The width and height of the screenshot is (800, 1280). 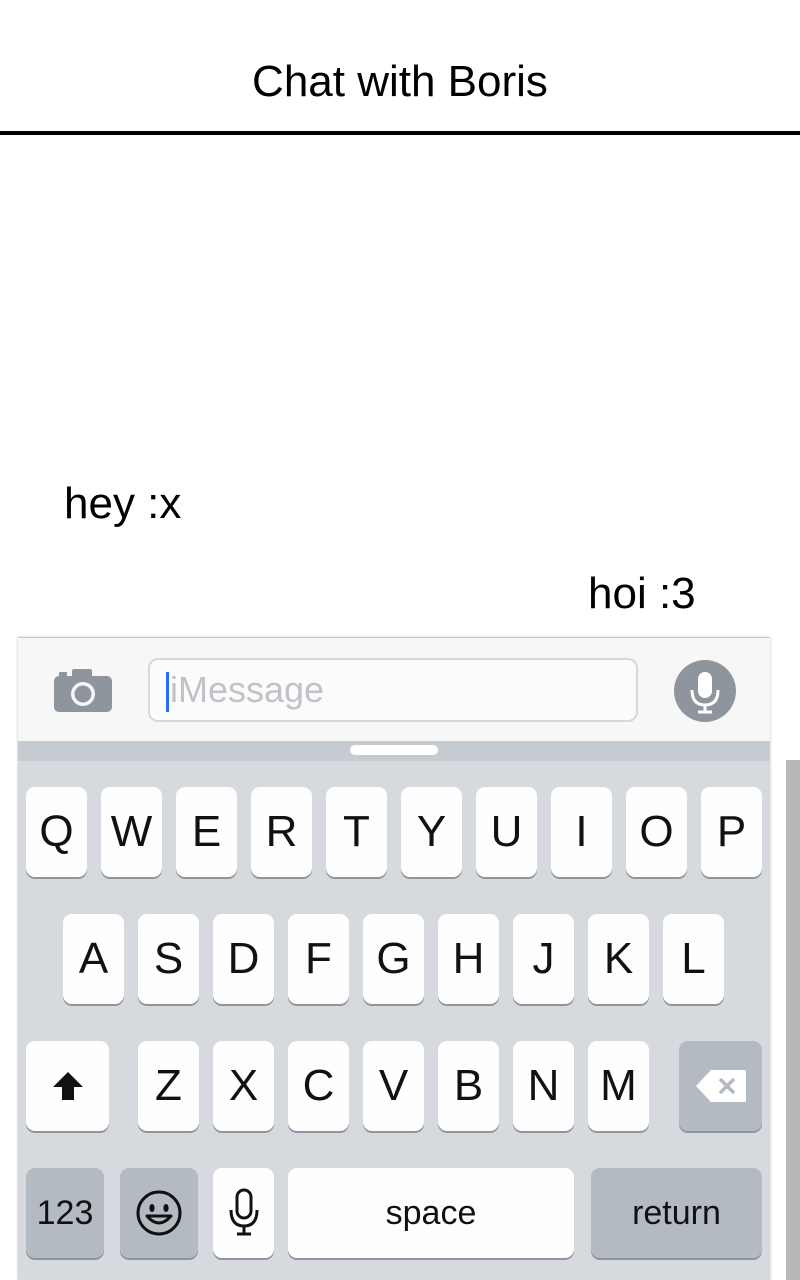 I want to click on key-q: Q, so click(x=56, y=832).